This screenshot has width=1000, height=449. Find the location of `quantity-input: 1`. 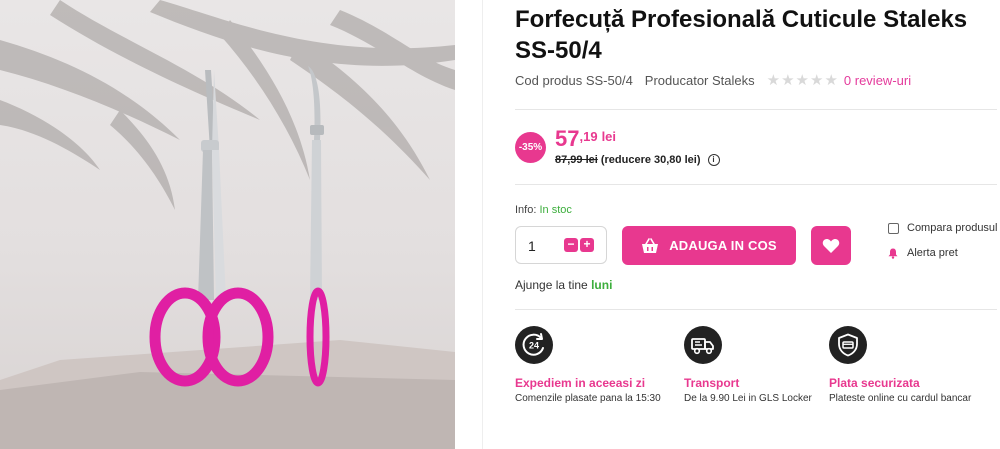

quantity-input: 1 is located at coordinates (532, 246).